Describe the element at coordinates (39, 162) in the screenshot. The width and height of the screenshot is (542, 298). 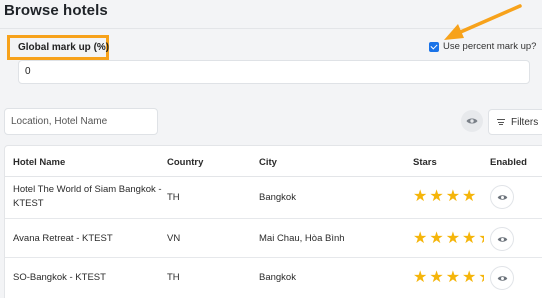
I see `col-hotel-name: Hotel Name` at that location.